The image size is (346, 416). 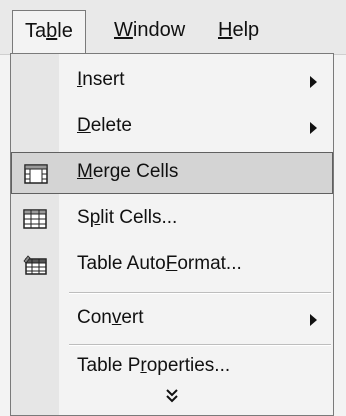 What do you see at coordinates (172, 81) in the screenshot?
I see `menu-item-insert: Insert` at bounding box center [172, 81].